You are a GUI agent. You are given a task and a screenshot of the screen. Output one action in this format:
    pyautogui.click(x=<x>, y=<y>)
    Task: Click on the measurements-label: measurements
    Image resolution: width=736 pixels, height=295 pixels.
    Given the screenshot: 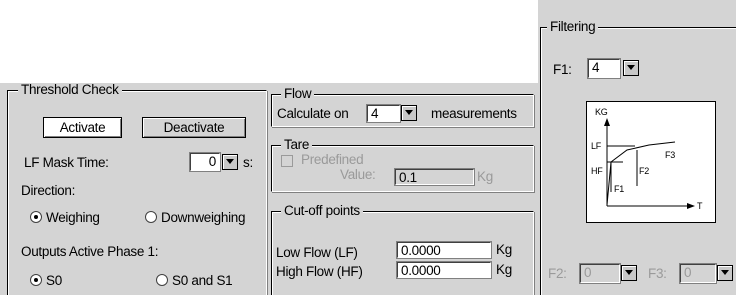 What is the action you would take?
    pyautogui.click(x=474, y=113)
    